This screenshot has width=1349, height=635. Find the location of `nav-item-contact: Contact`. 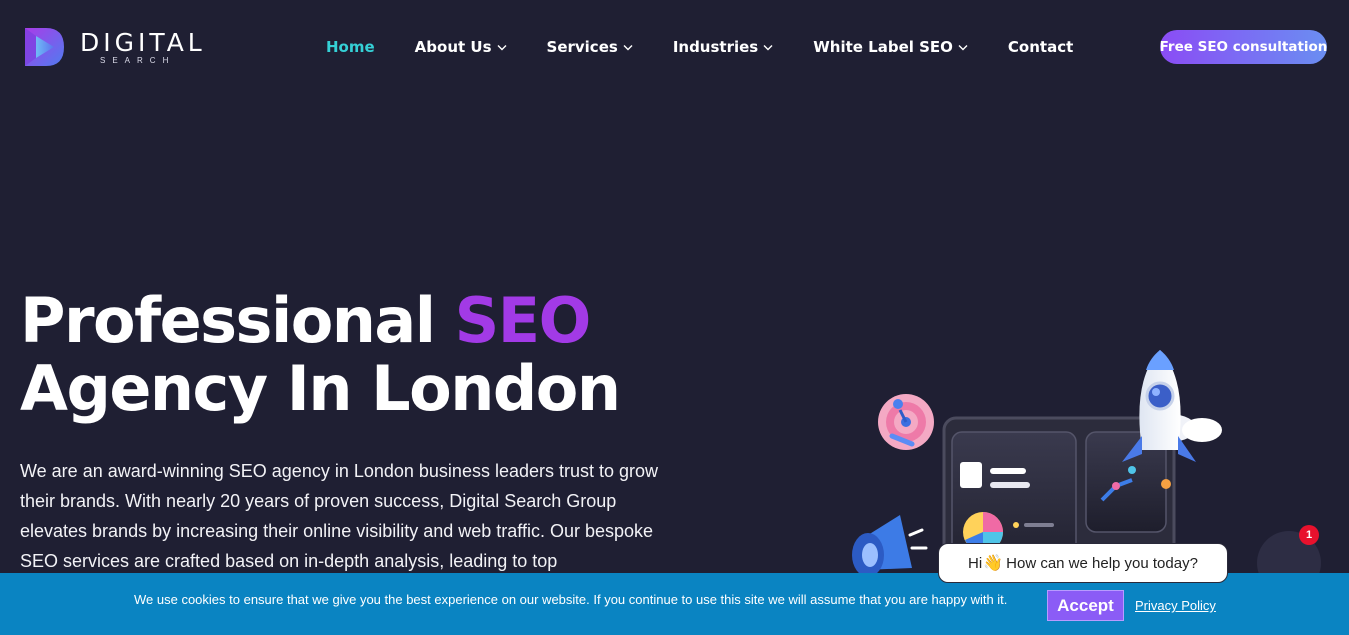

nav-item-contact: Contact is located at coordinates (1040, 47).